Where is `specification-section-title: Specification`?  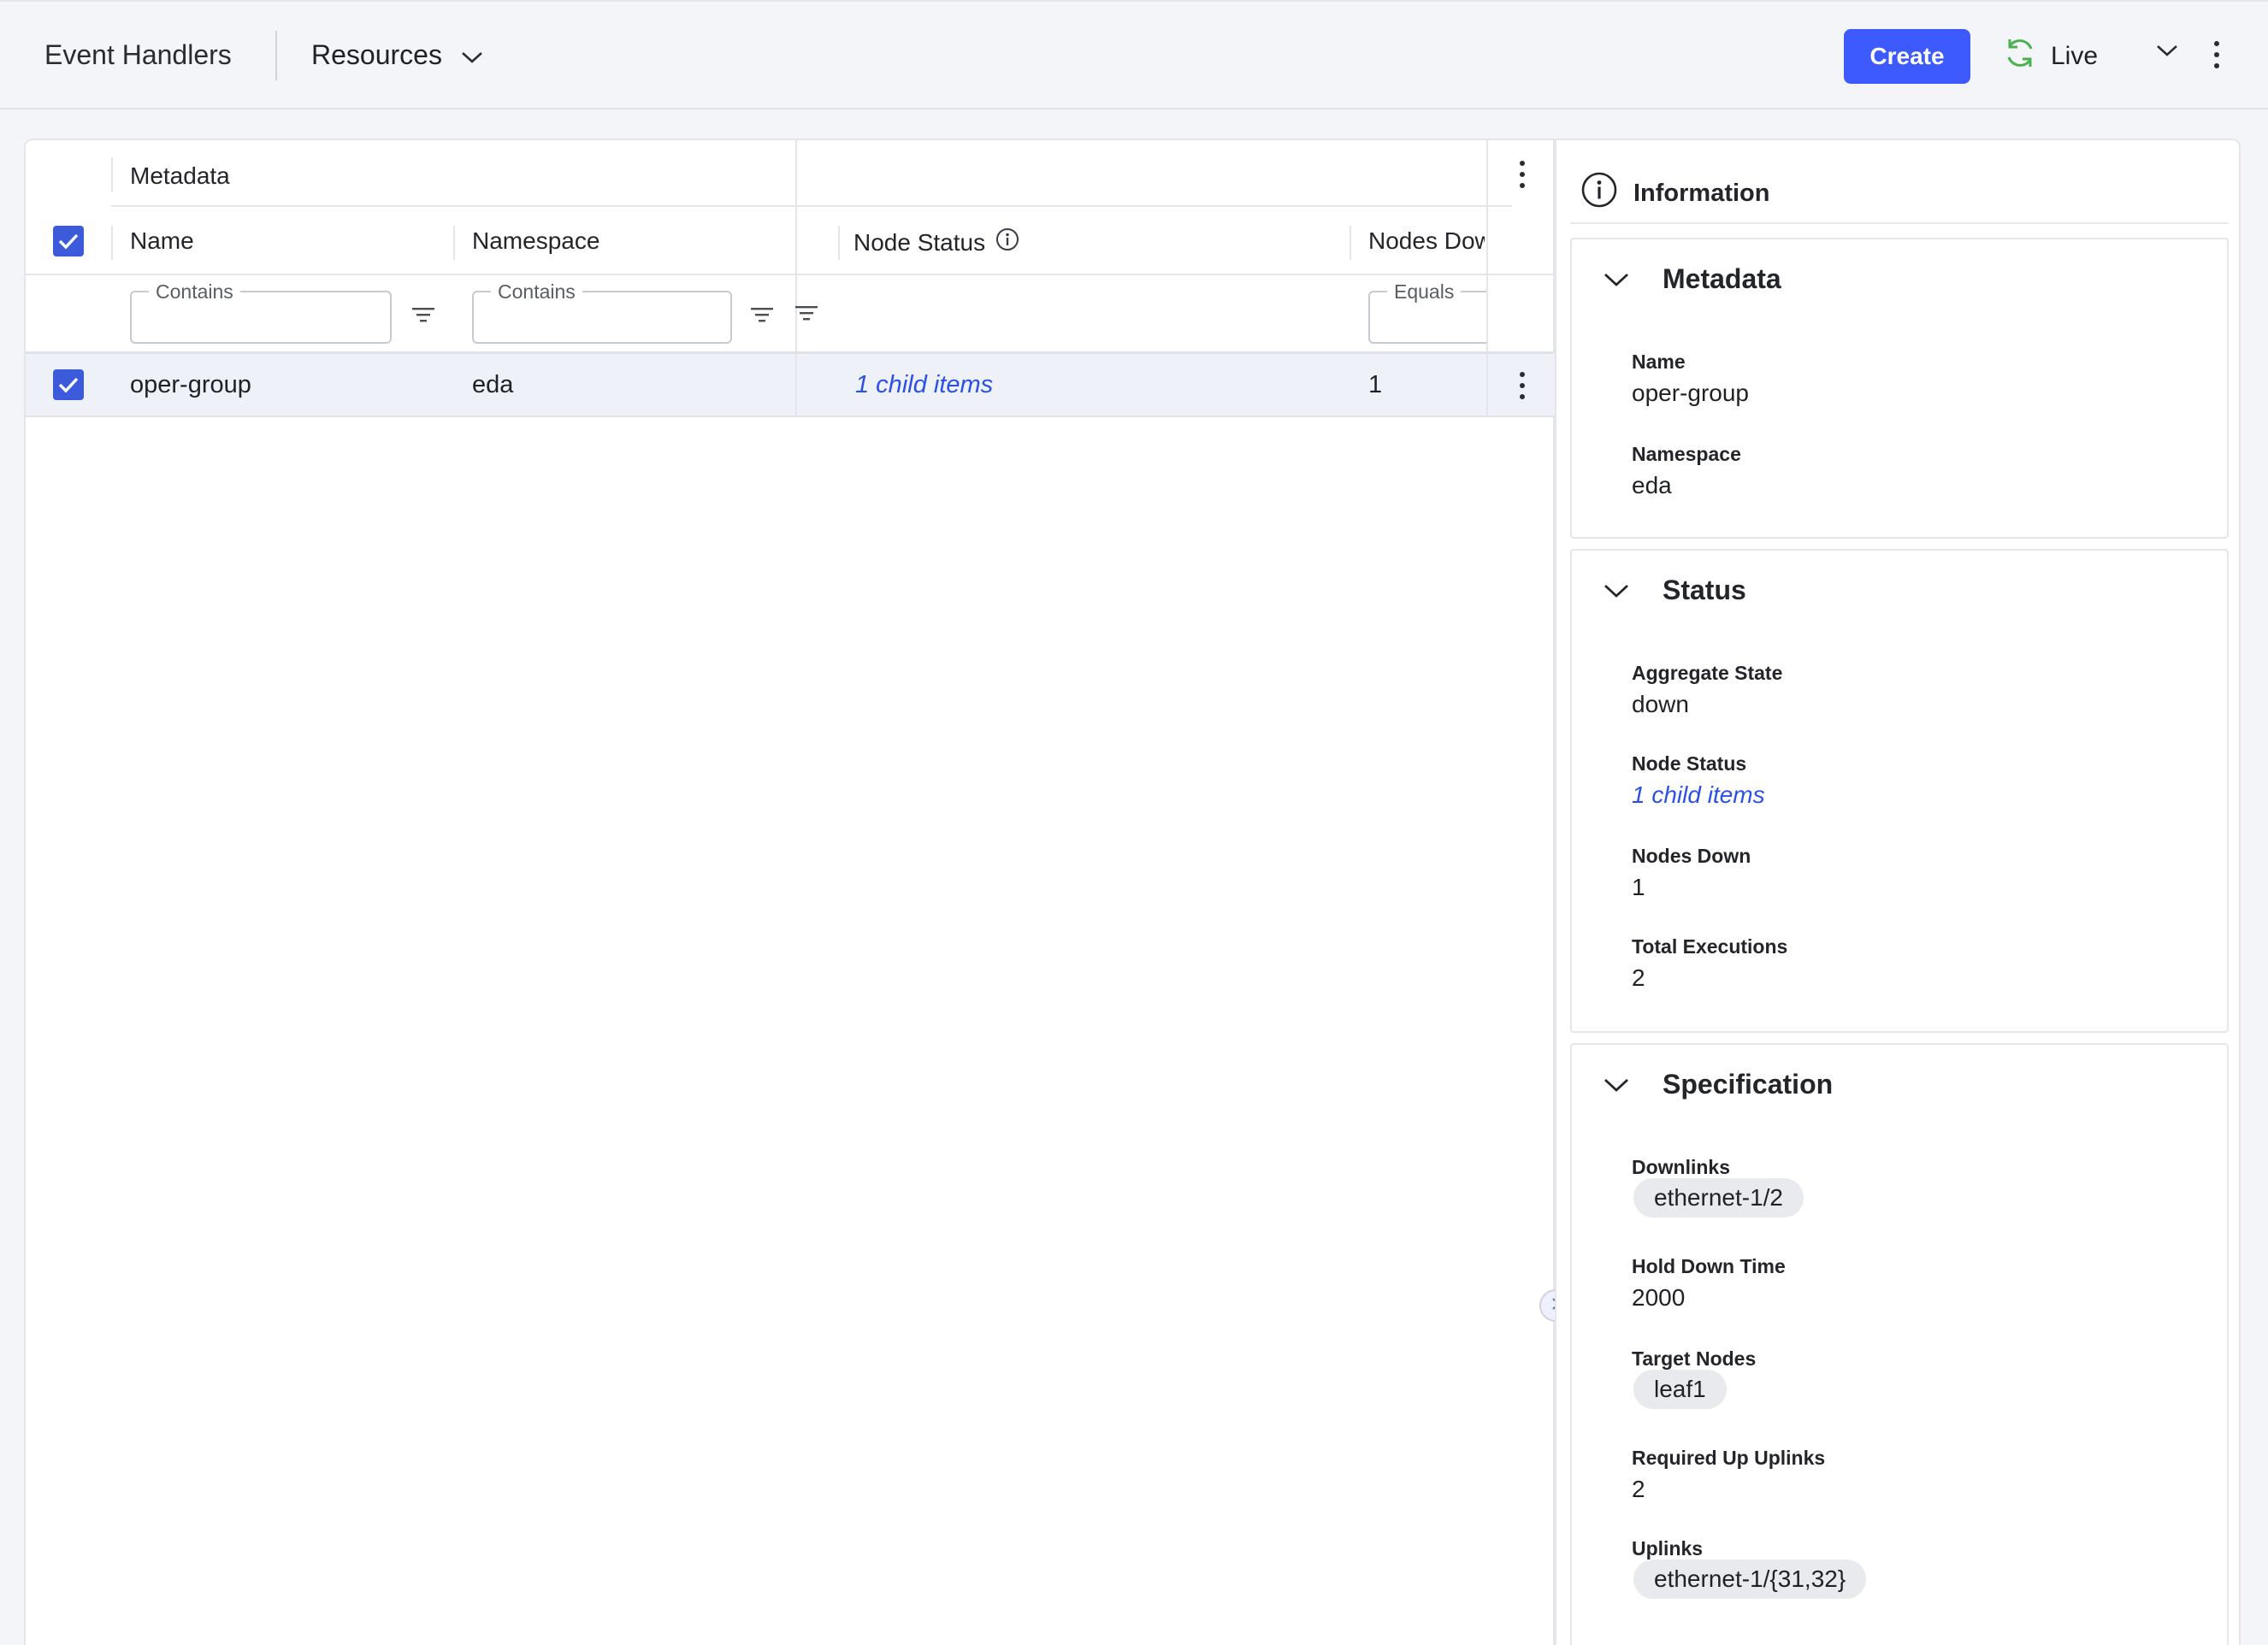
specification-section-title: Specification is located at coordinates (1748, 1084).